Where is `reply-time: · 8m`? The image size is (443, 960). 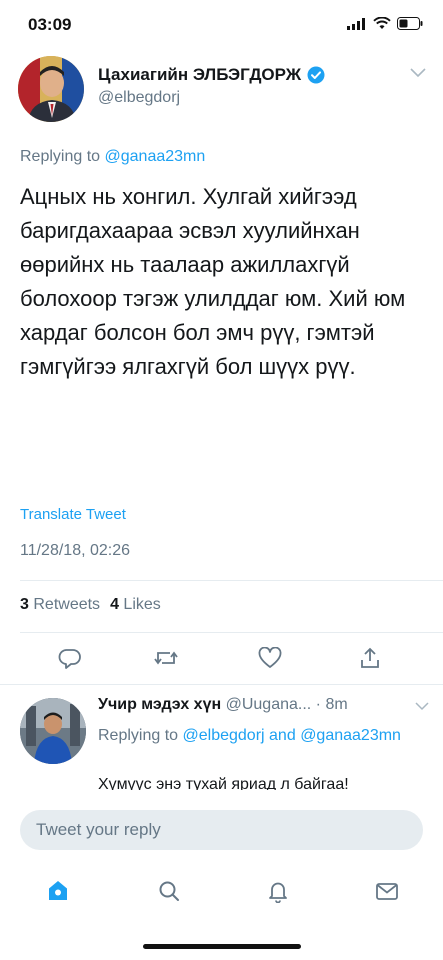 reply-time: · 8m is located at coordinates (331, 704).